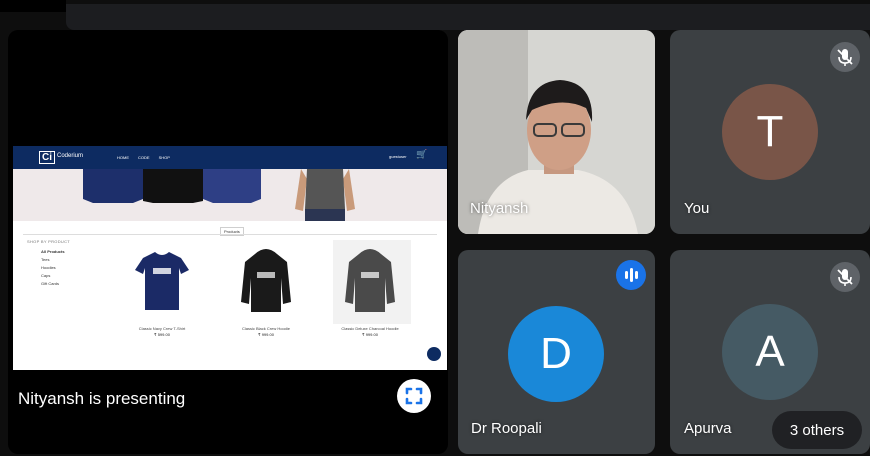 This screenshot has width=870, height=456. What do you see at coordinates (47, 157) in the screenshot?
I see `site-logo: Ci` at bounding box center [47, 157].